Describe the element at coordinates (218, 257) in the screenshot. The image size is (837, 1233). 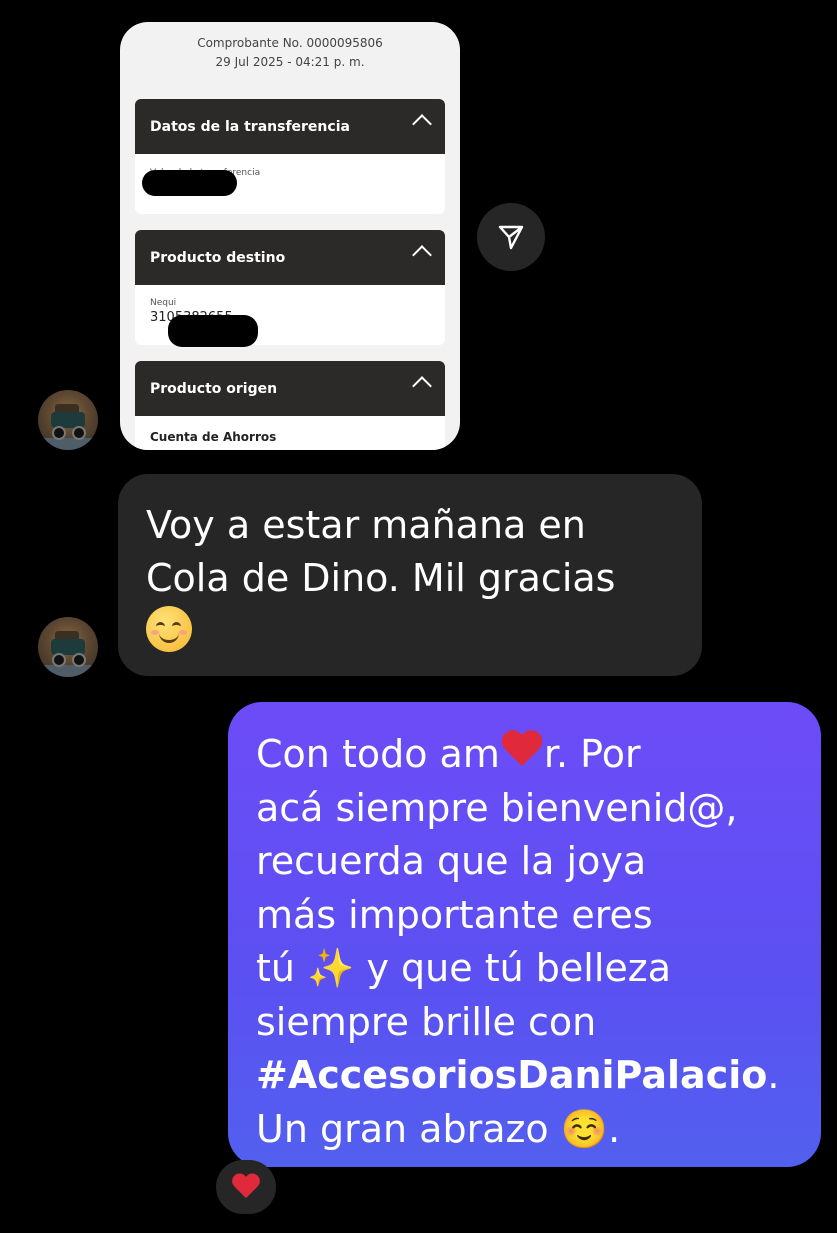
I see `section-title: Producto destino` at that location.